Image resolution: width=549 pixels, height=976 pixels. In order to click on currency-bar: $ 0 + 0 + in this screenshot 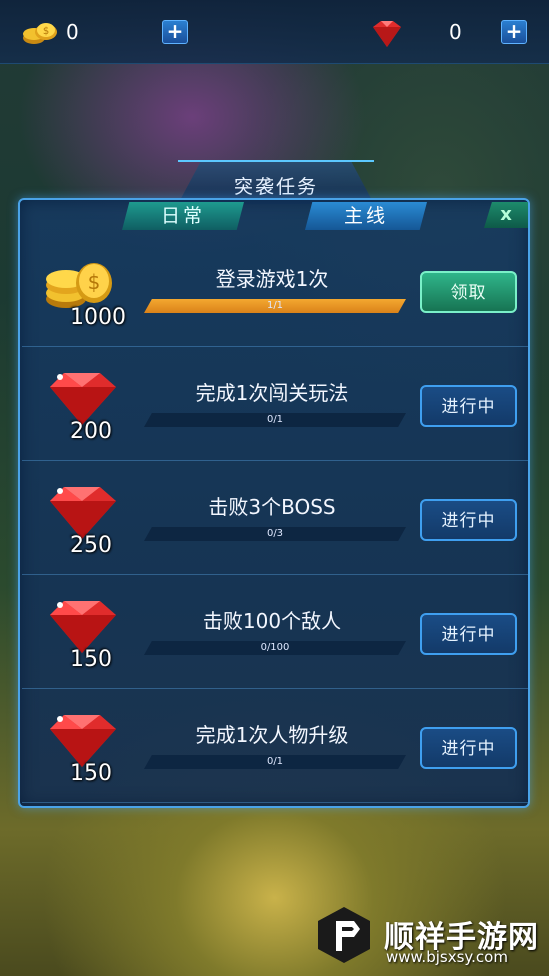, I will do `click(274, 32)`.